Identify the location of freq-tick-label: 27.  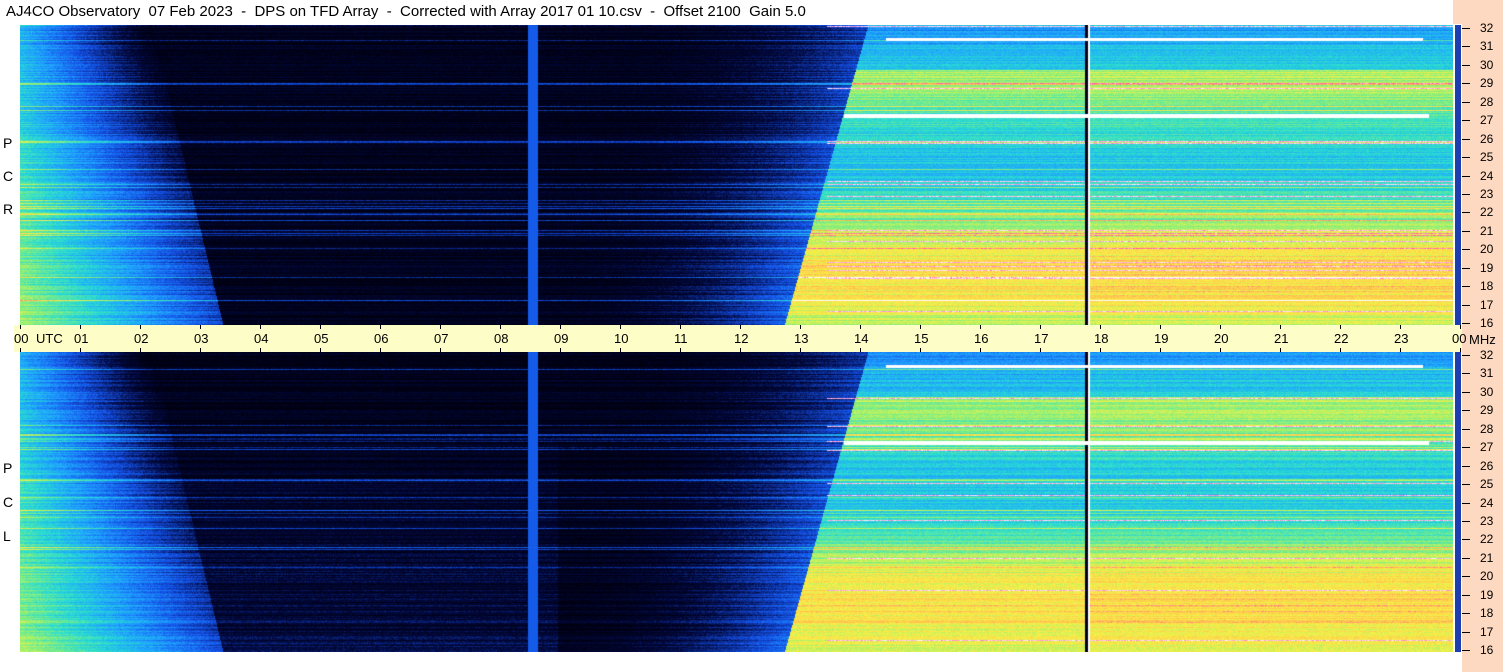
(1487, 120).